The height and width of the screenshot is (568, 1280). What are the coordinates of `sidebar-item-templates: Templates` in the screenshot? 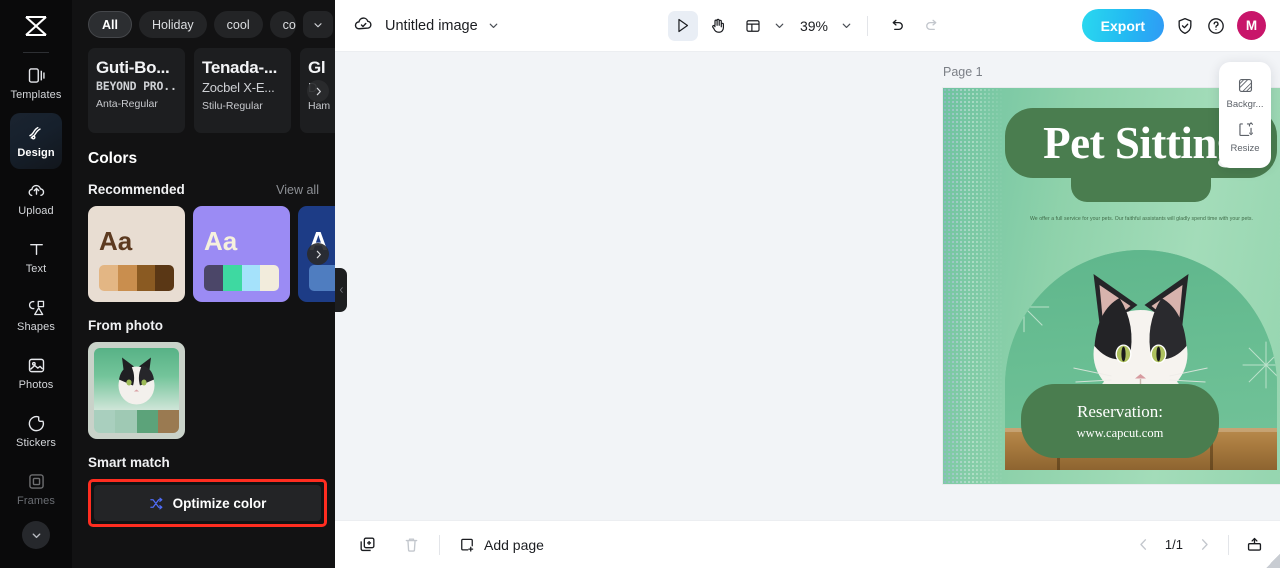 It's located at (36, 83).